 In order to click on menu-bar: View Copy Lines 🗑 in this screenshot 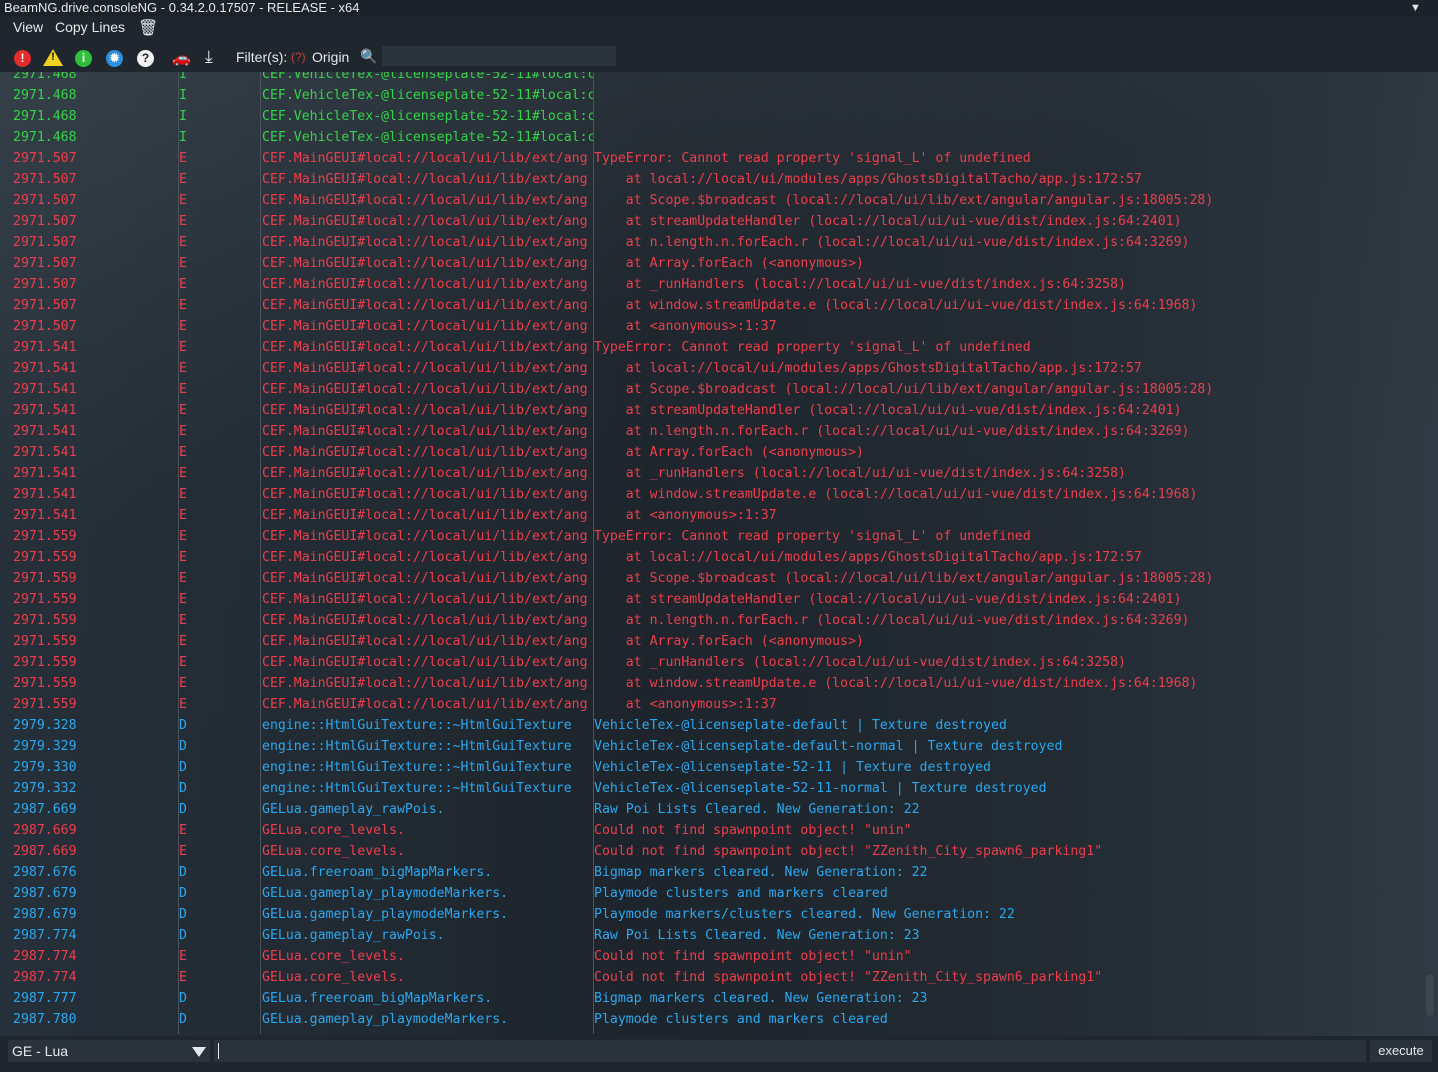, I will do `click(719, 28)`.